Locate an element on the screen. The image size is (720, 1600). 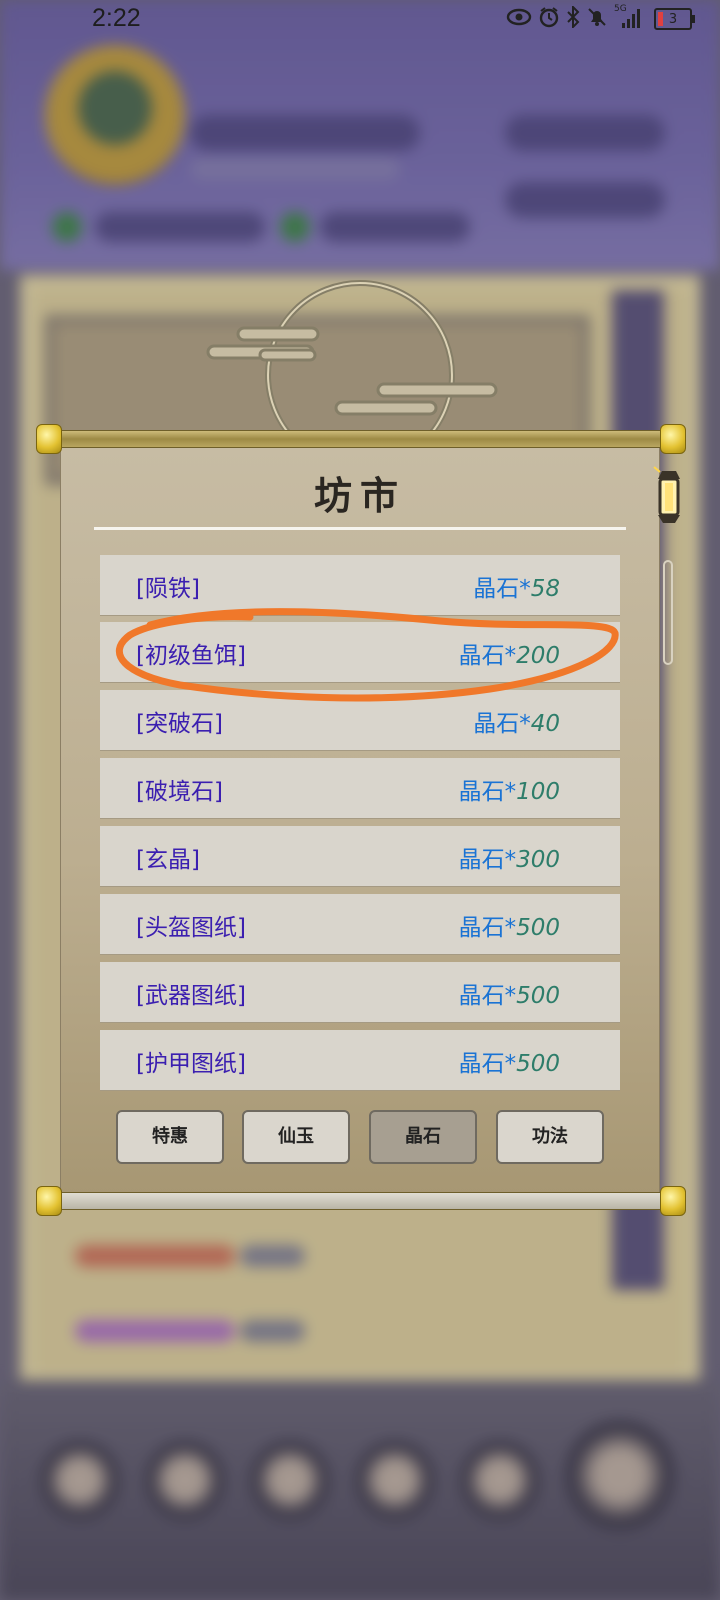
title-divider is located at coordinates (360, 528).